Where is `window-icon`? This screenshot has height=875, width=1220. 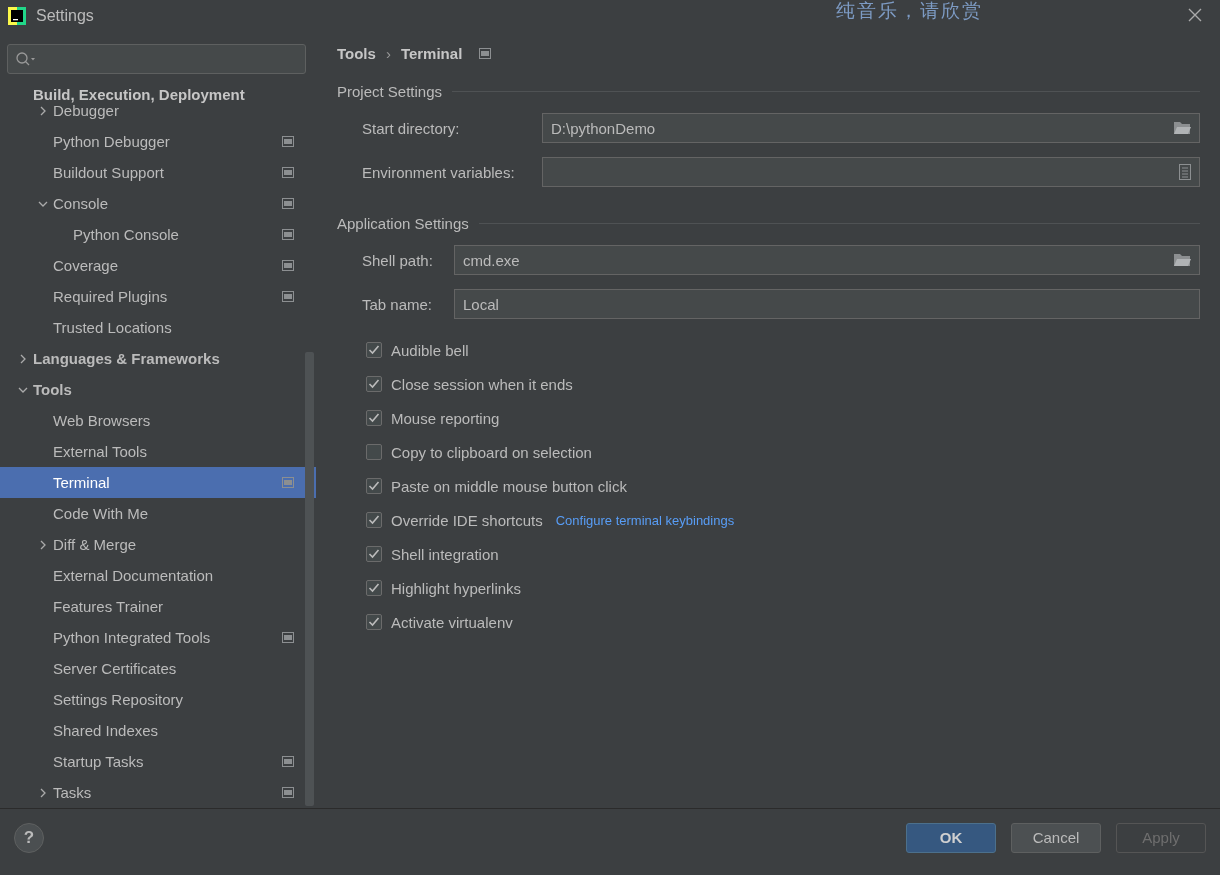 window-icon is located at coordinates (485, 53).